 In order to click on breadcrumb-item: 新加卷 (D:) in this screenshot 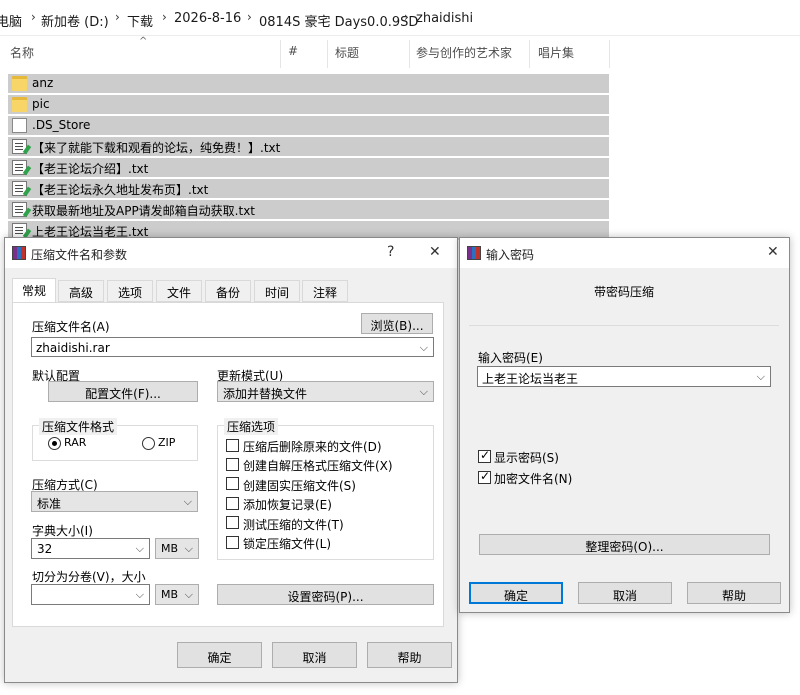, I will do `click(75, 20)`.